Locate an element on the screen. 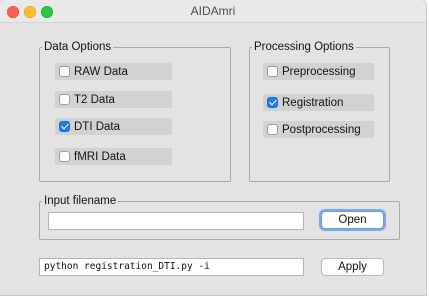  processing-options-label: Processing Options is located at coordinates (304, 47).